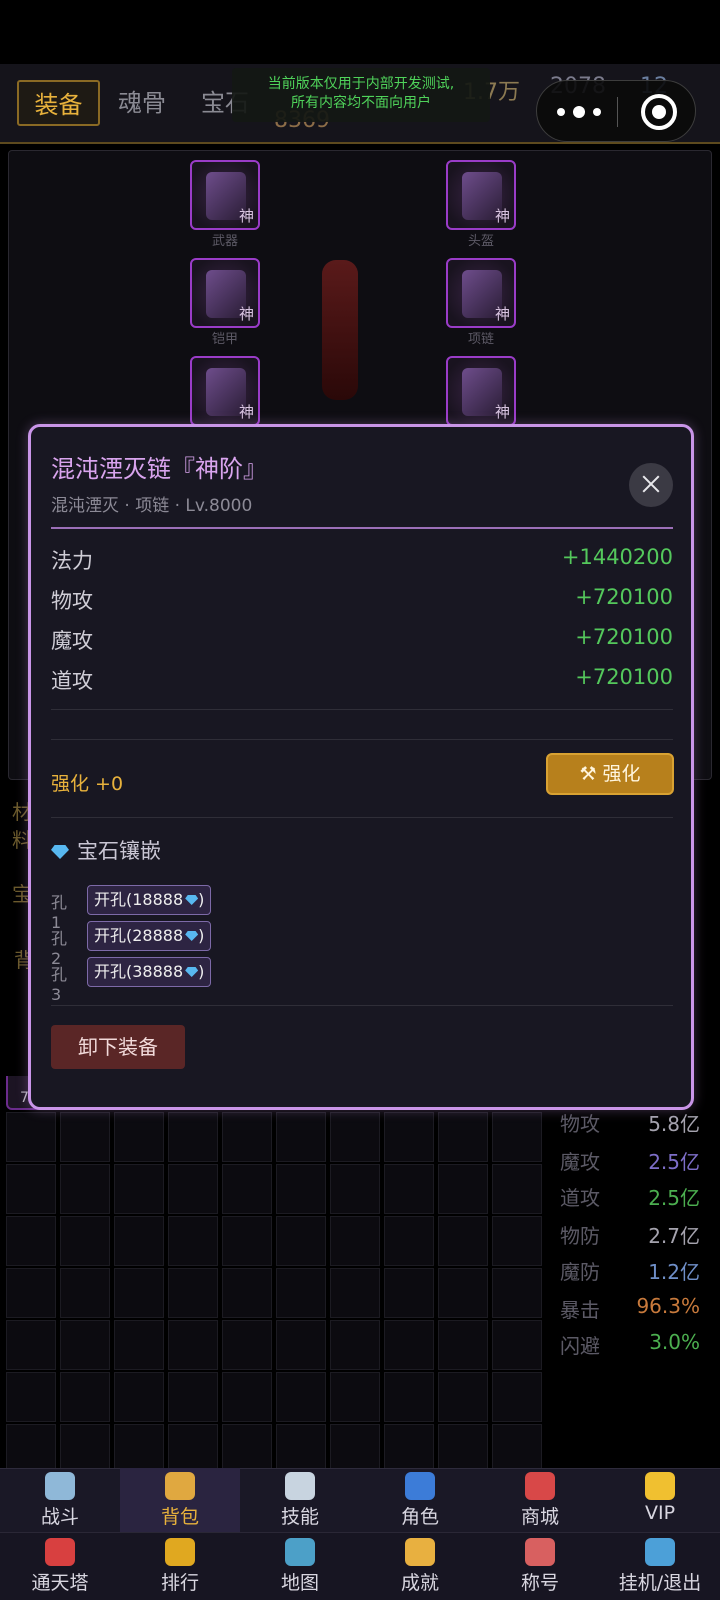 This screenshot has width=720, height=1600. Describe the element at coordinates (225, 293) in the screenshot. I see `slot-armor: 神` at that location.